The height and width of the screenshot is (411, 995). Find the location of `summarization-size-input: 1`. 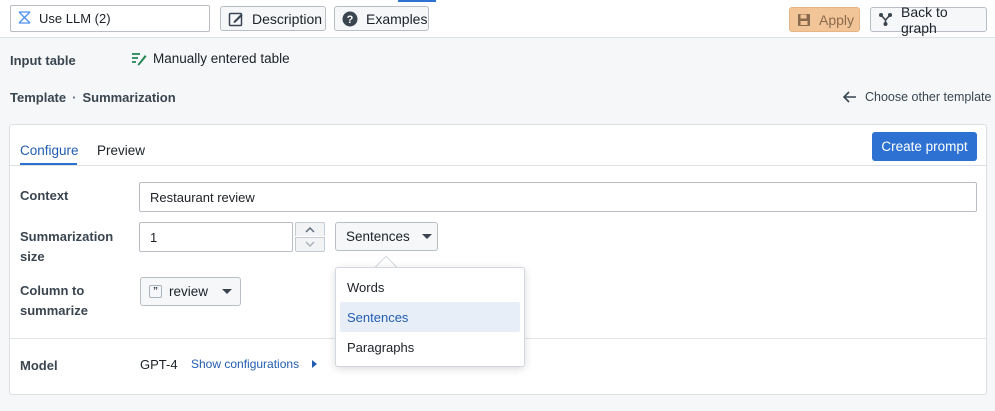

summarization-size-input: 1 is located at coordinates (216, 237).